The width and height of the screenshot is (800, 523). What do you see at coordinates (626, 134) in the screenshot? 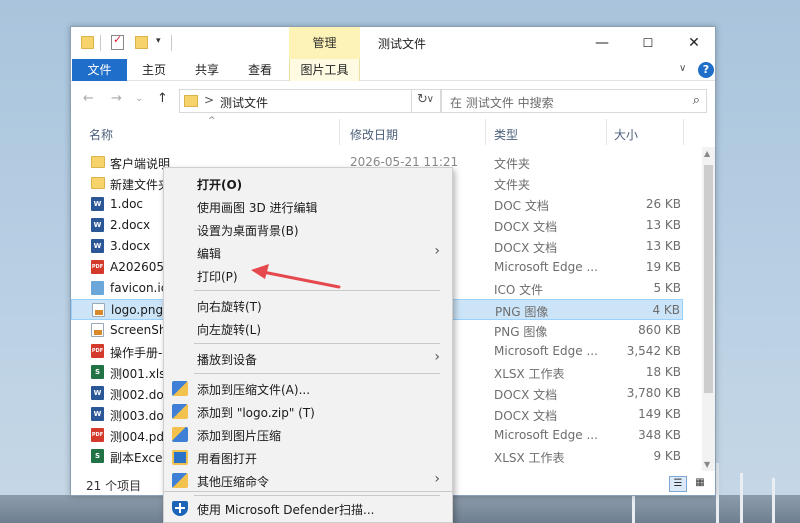
I see `column-size: 大小` at bounding box center [626, 134].